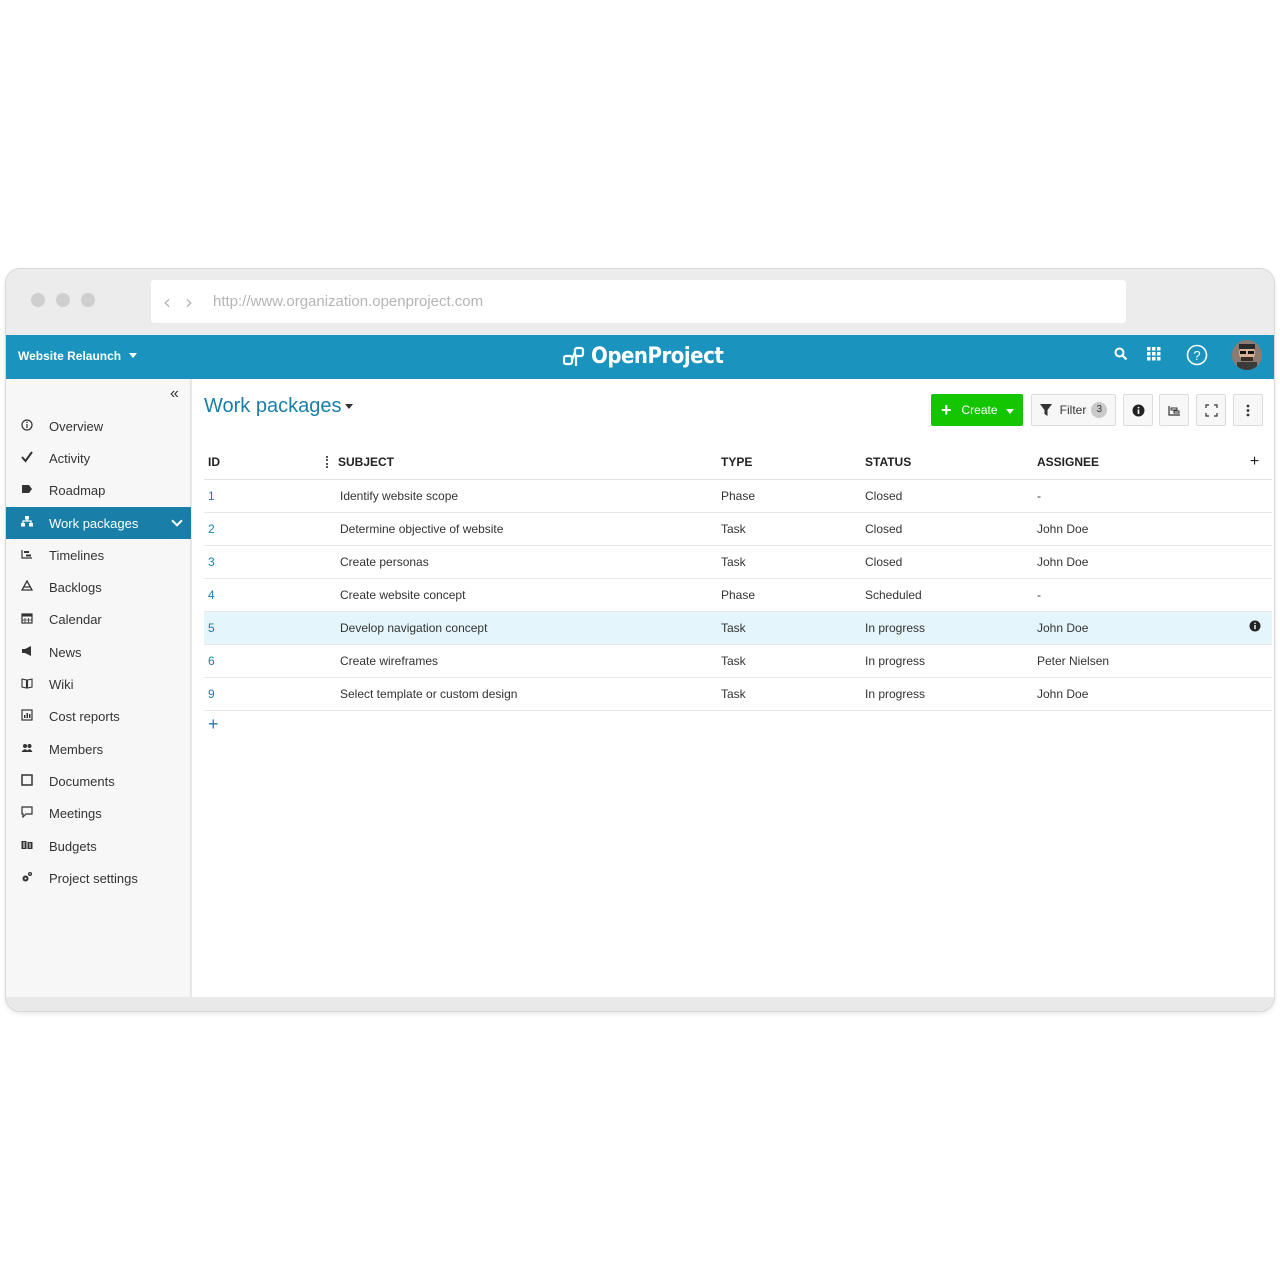 The height and width of the screenshot is (1280, 1280). What do you see at coordinates (266, 496) in the screenshot?
I see `work-package-id-link: 1` at bounding box center [266, 496].